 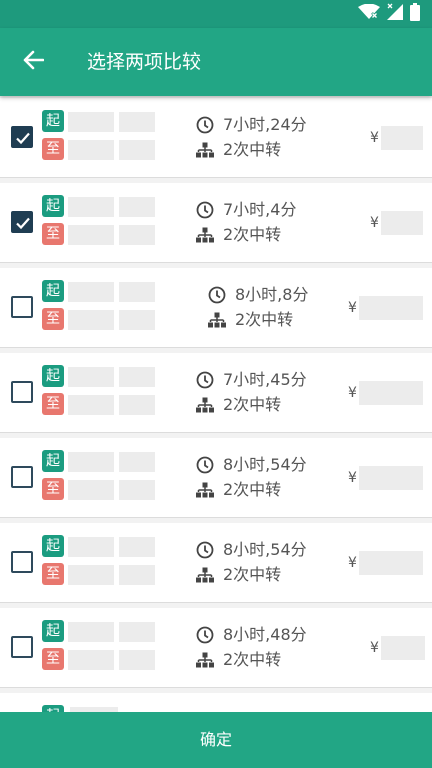 I want to click on arrow-left-icon, so click(x=33, y=62).